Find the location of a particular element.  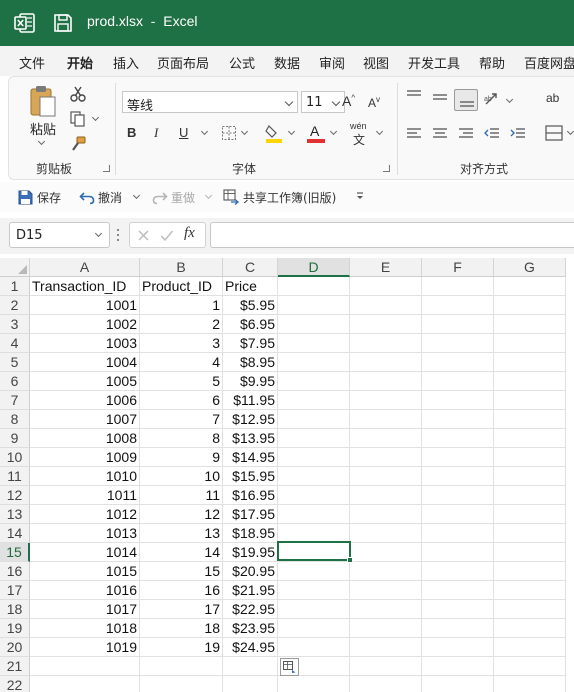

insert-function-button: fx is located at coordinates (189, 233).